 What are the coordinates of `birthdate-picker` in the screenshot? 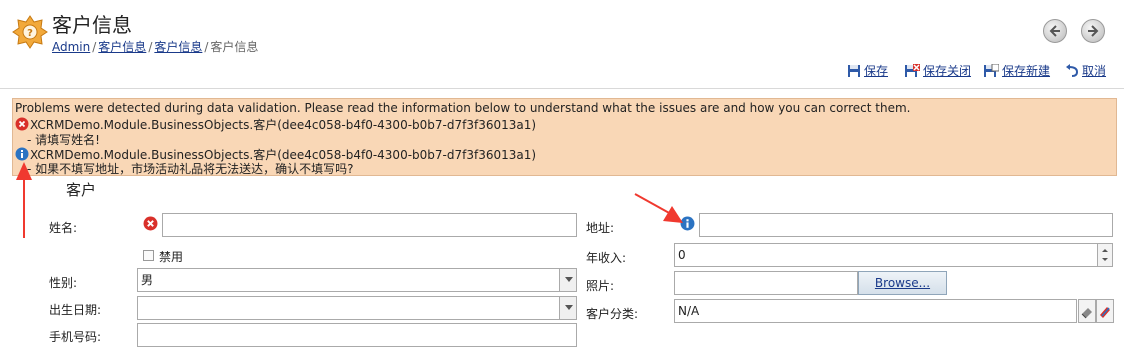 It's located at (357, 308).